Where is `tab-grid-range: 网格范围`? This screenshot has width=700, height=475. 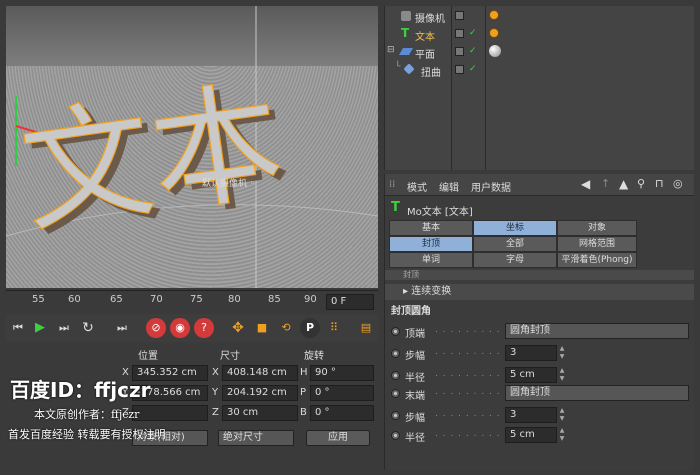 tab-grid-range: 网格范围 is located at coordinates (597, 244).